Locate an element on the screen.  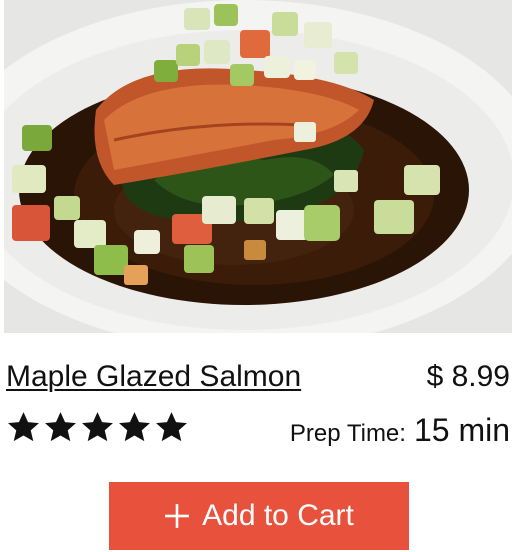
meta-row: Prep Time: 15 min is located at coordinates (258, 430).